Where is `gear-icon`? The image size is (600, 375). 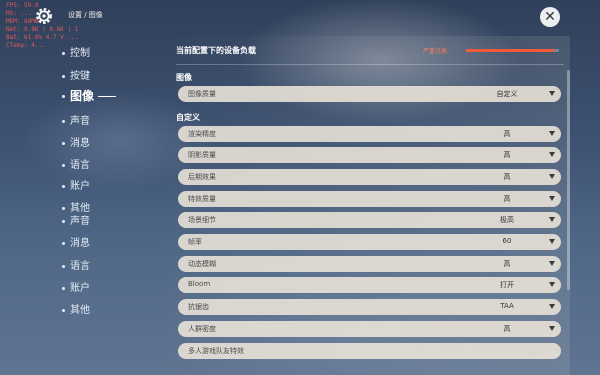 gear-icon is located at coordinates (44, 16).